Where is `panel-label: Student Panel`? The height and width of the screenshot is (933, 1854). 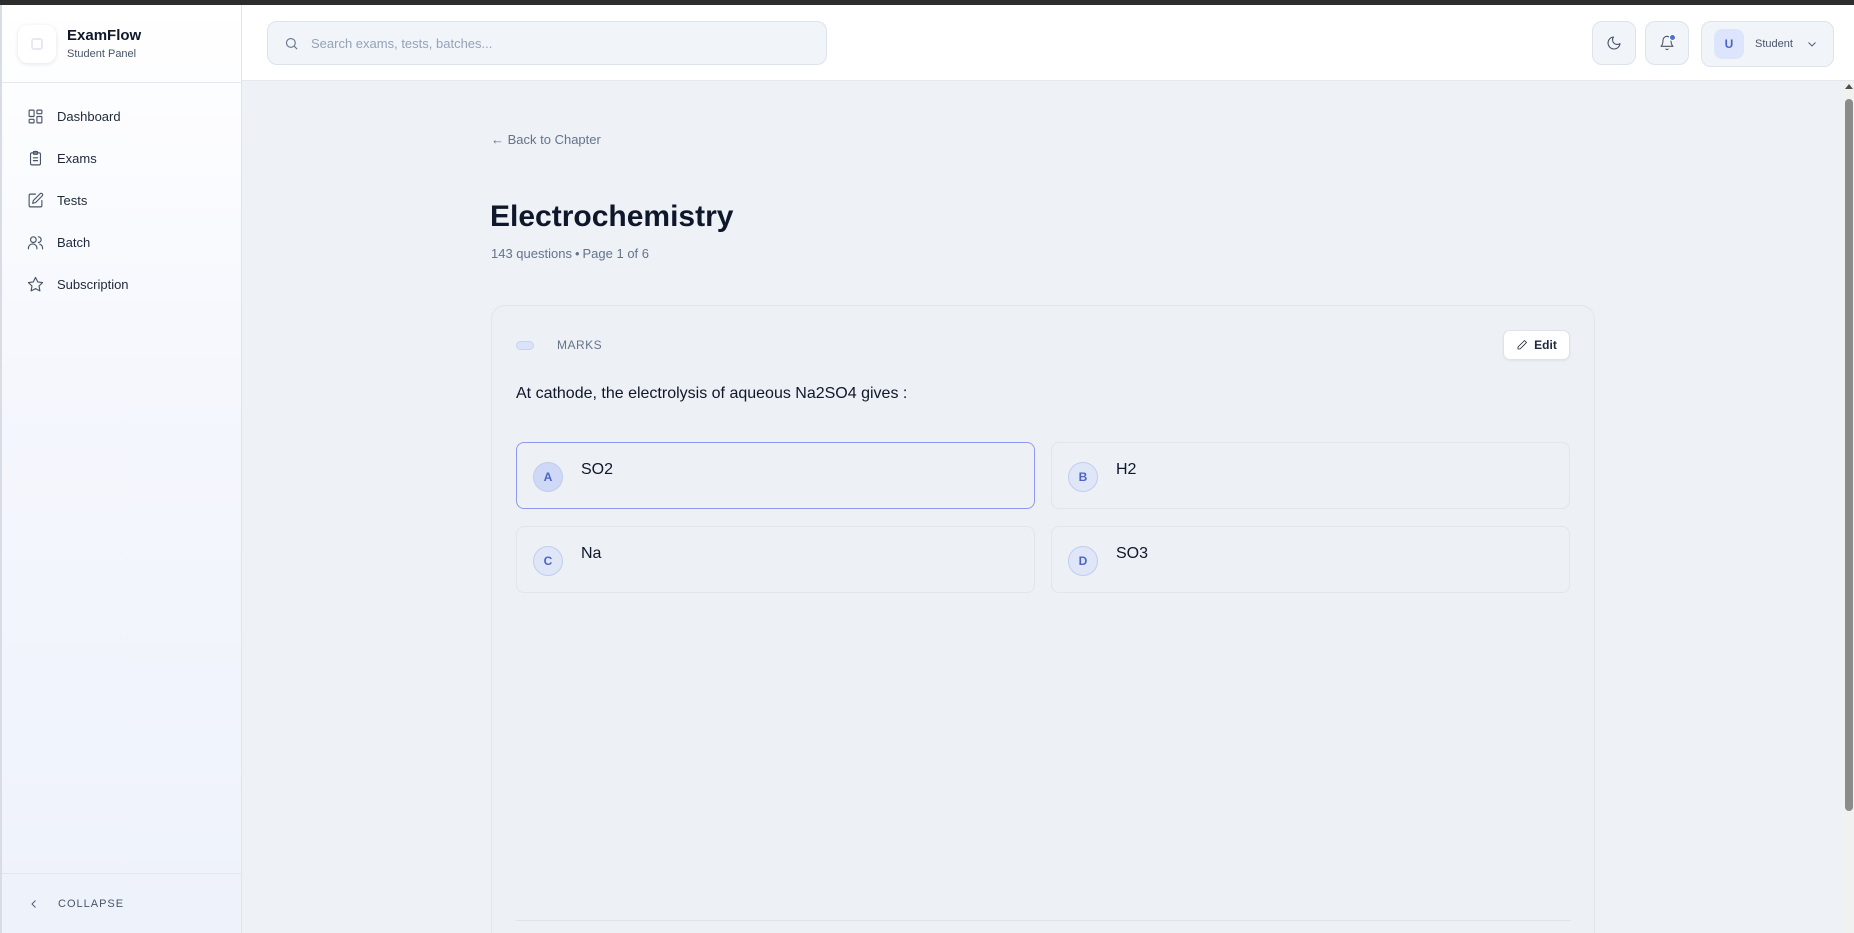
panel-label: Student Panel is located at coordinates (102, 54).